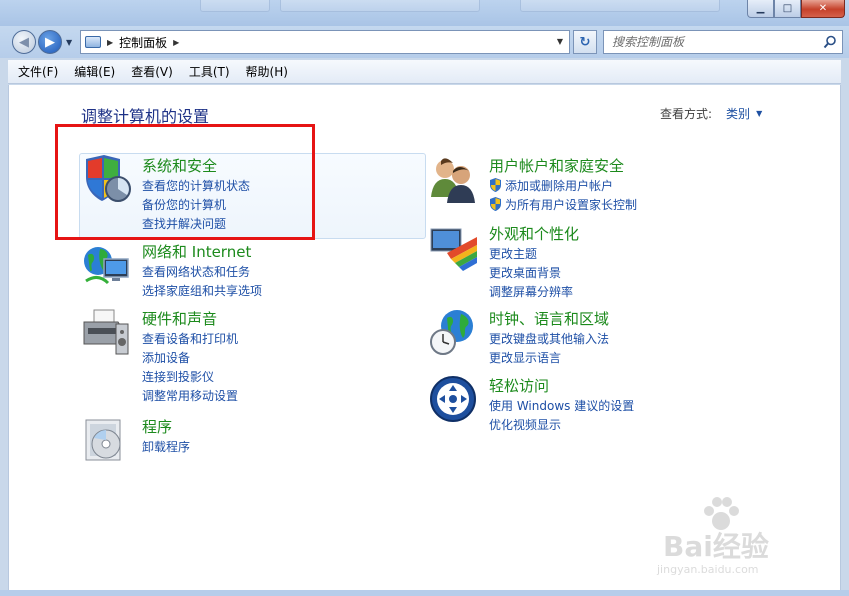 The height and width of the screenshot is (596, 849). What do you see at coordinates (823, 9) in the screenshot?
I see `close-button: ✕` at bounding box center [823, 9].